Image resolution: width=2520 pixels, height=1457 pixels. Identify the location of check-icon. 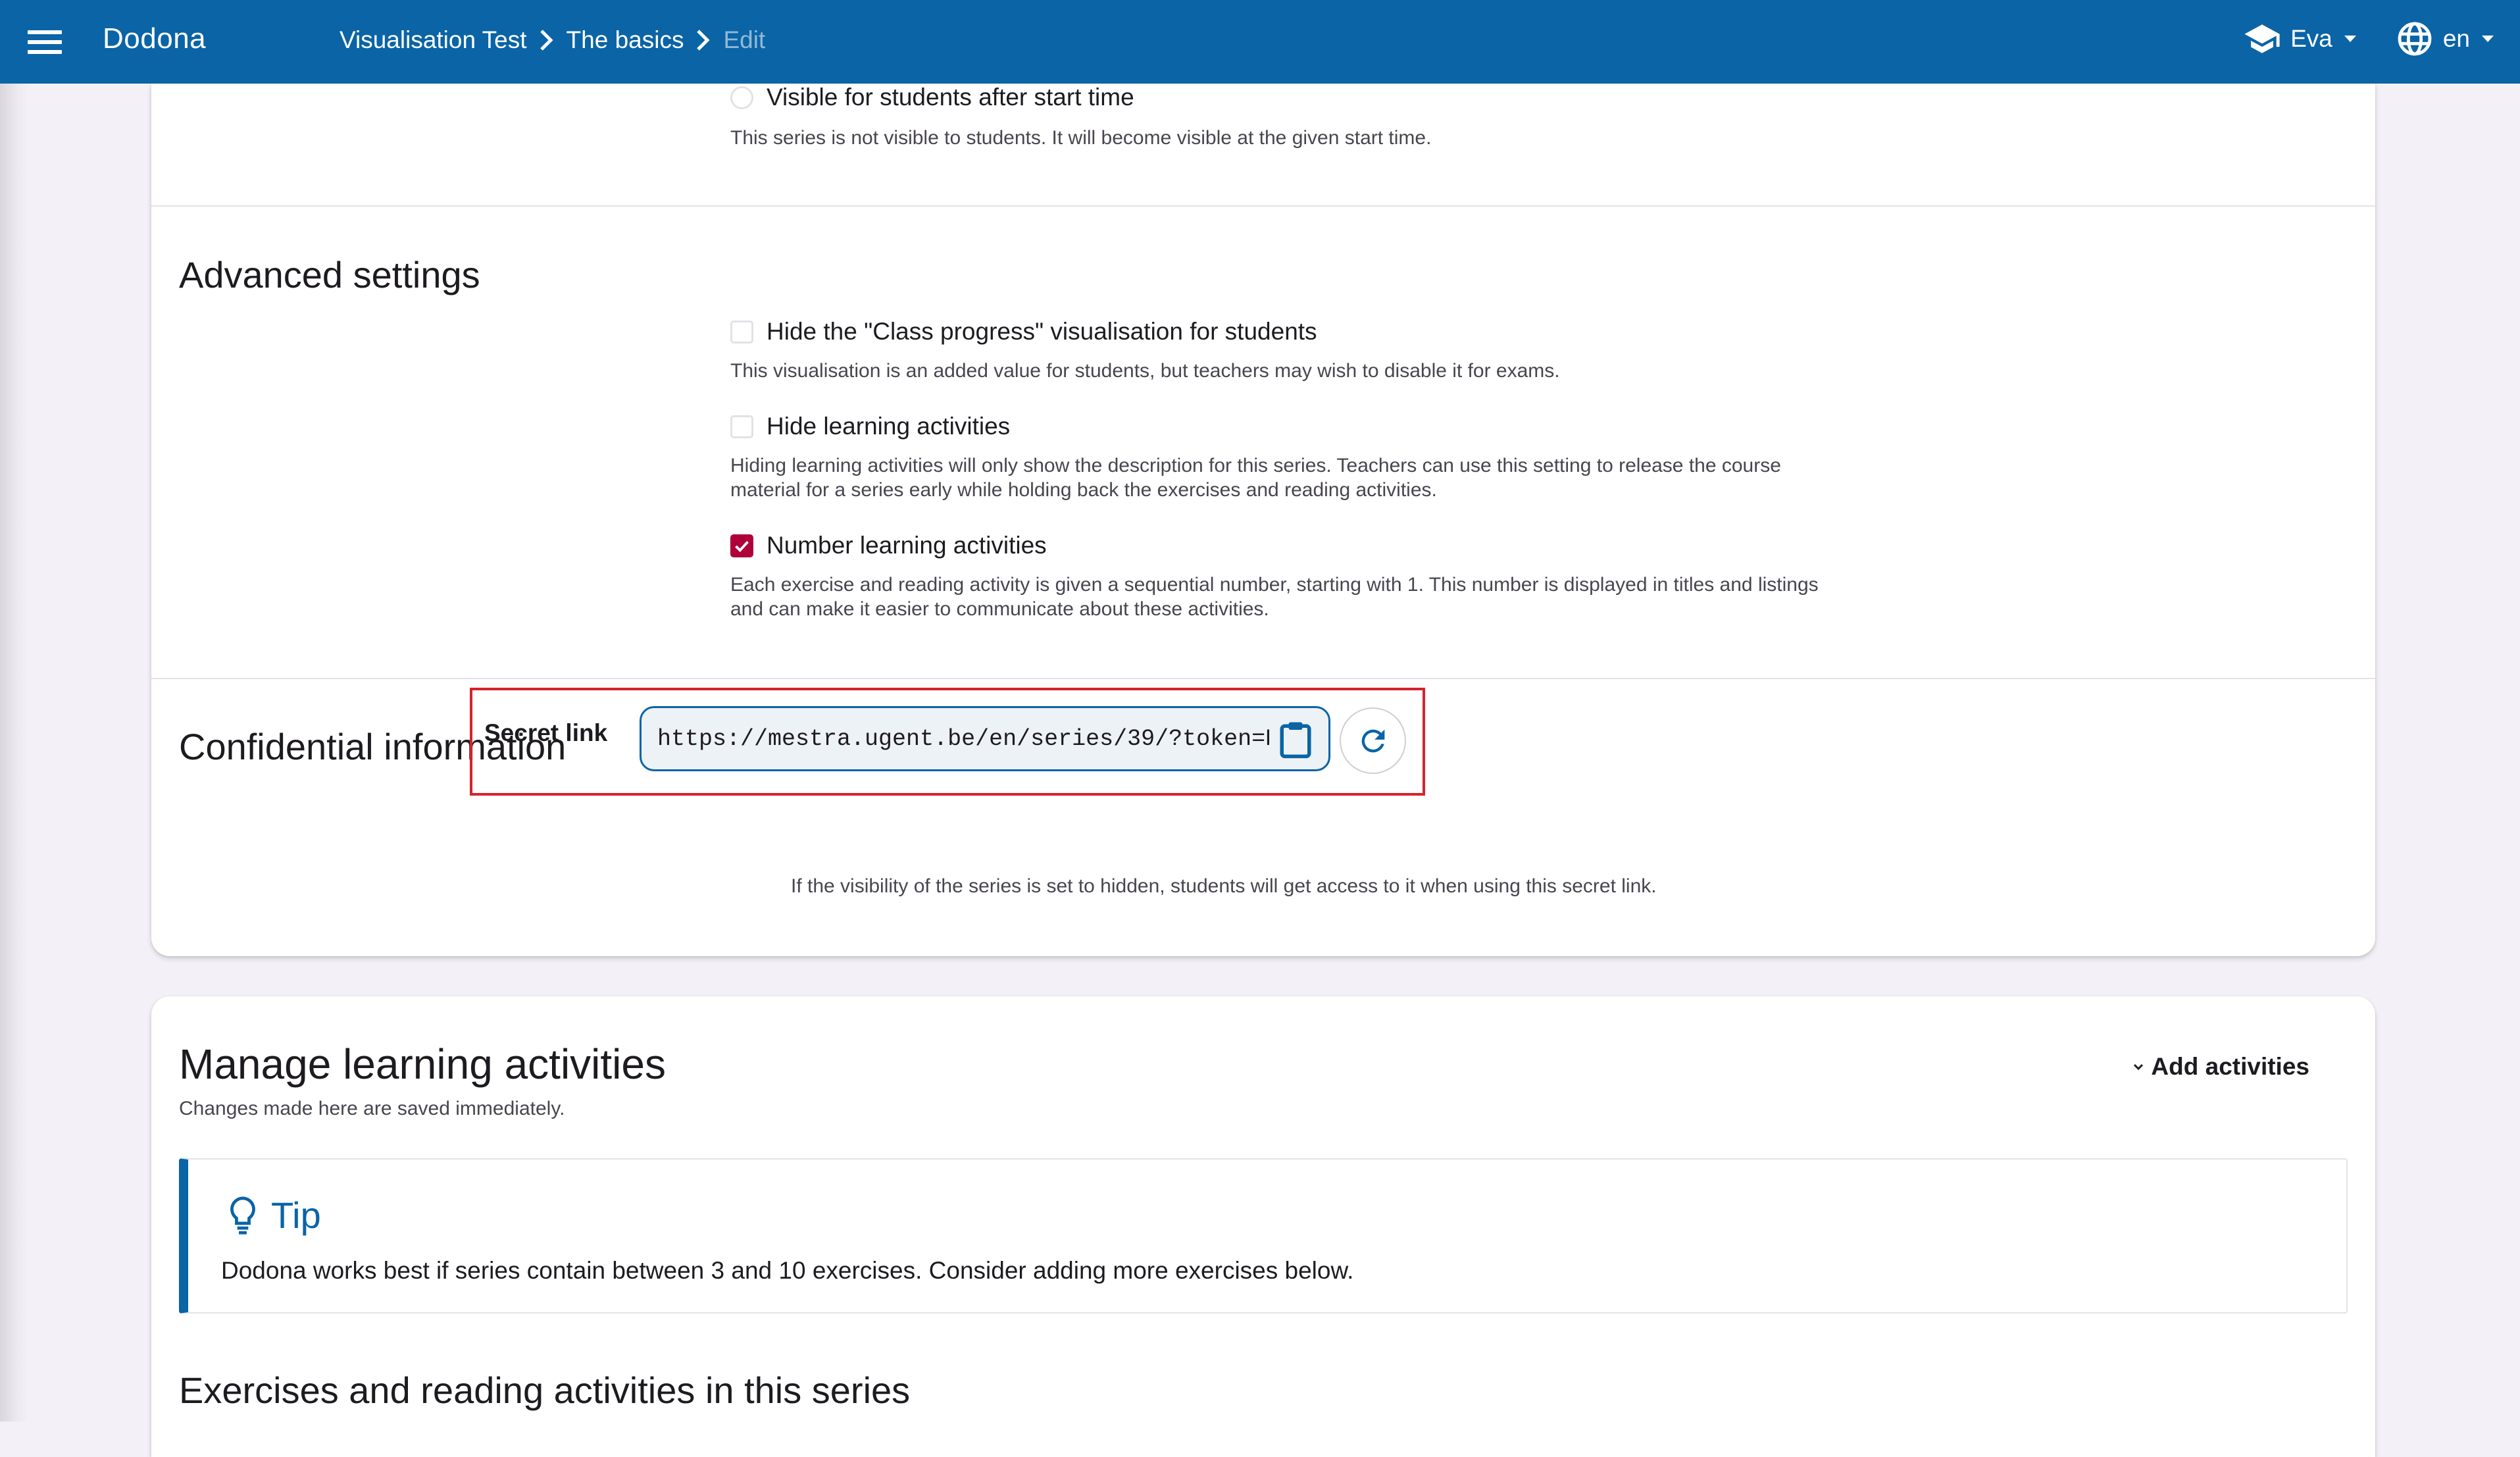
(742, 546).